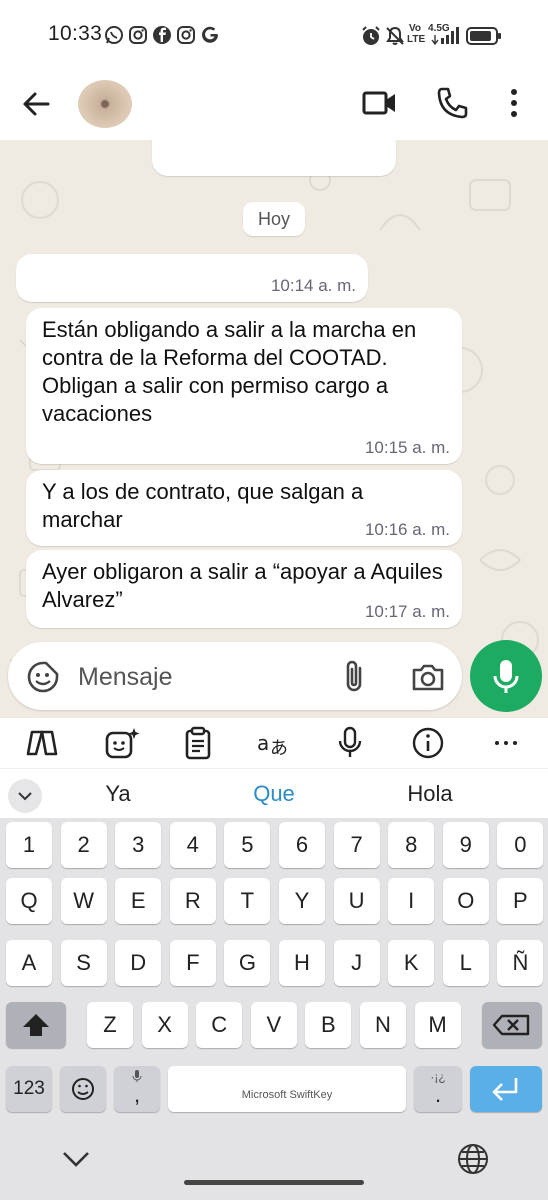 This screenshot has height=1200, width=548. I want to click on key-z: Z, so click(110, 1025).